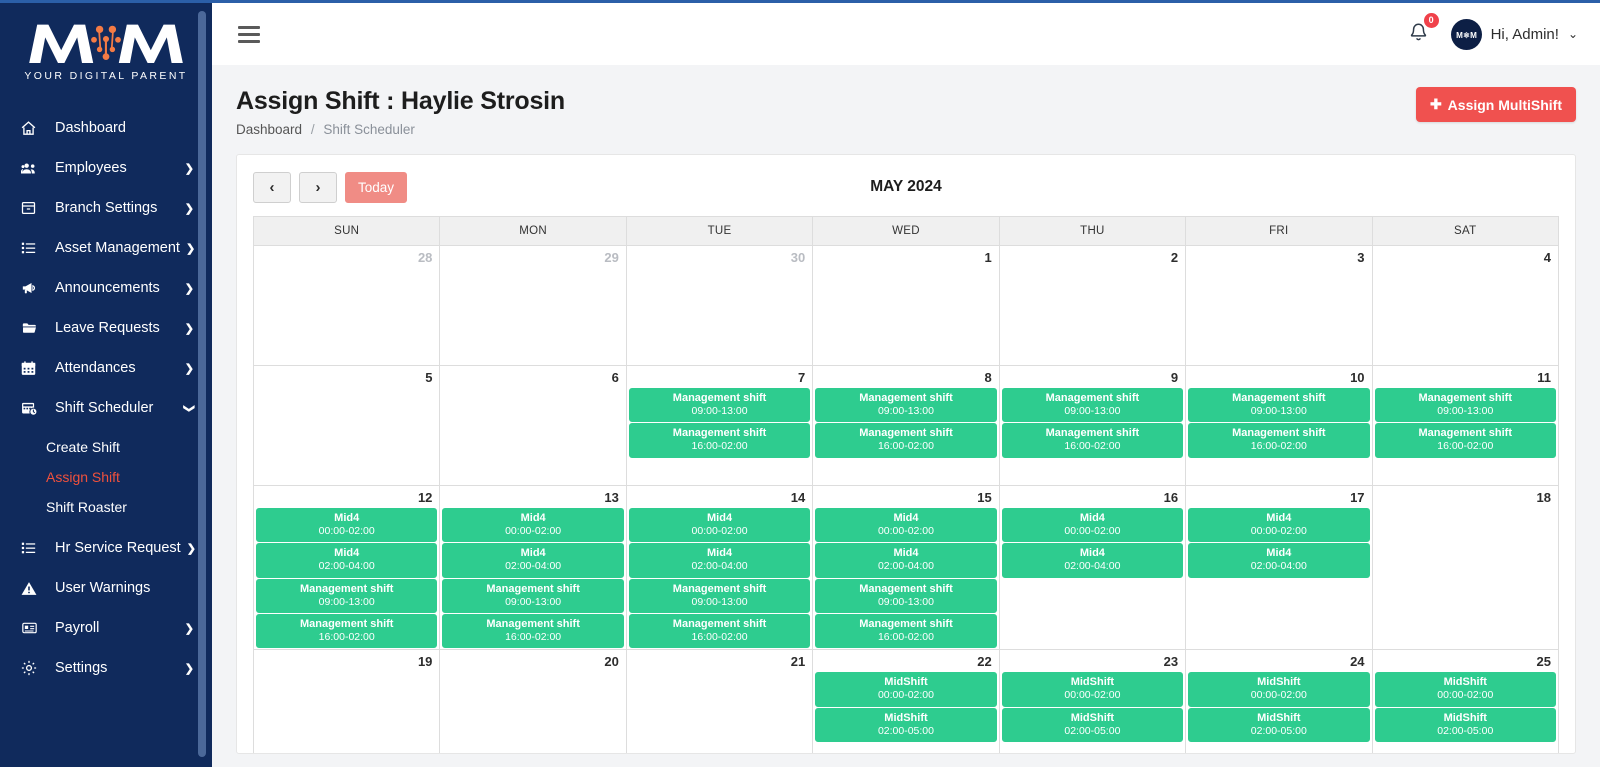 This screenshot has width=1600, height=767. I want to click on hamburger-icon, so click(249, 34).